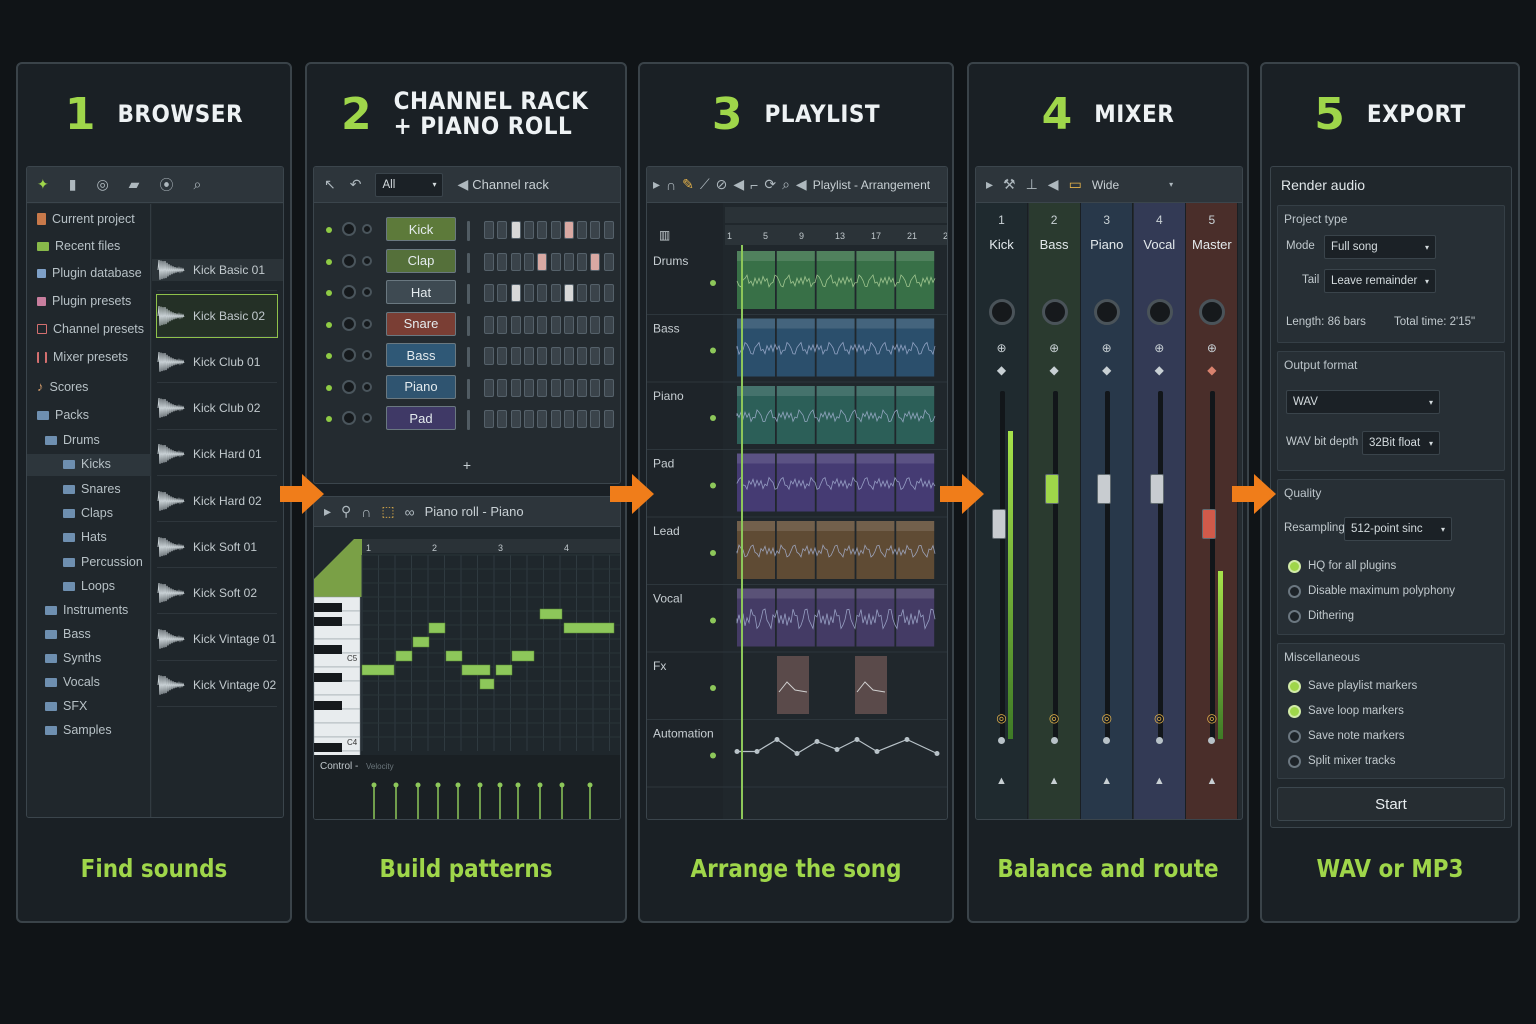 The image size is (1536, 1024). Describe the element at coordinates (1054, 718) in the screenshot. I see `fx-icon: ◎` at that location.